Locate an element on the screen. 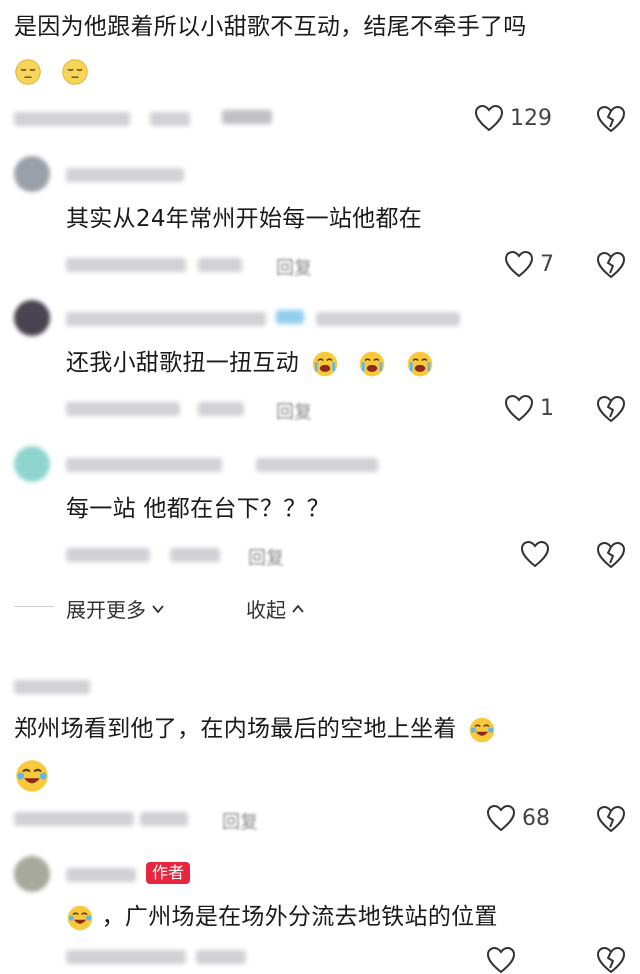 The height and width of the screenshot is (974, 640). like-count: 68 is located at coordinates (536, 818).